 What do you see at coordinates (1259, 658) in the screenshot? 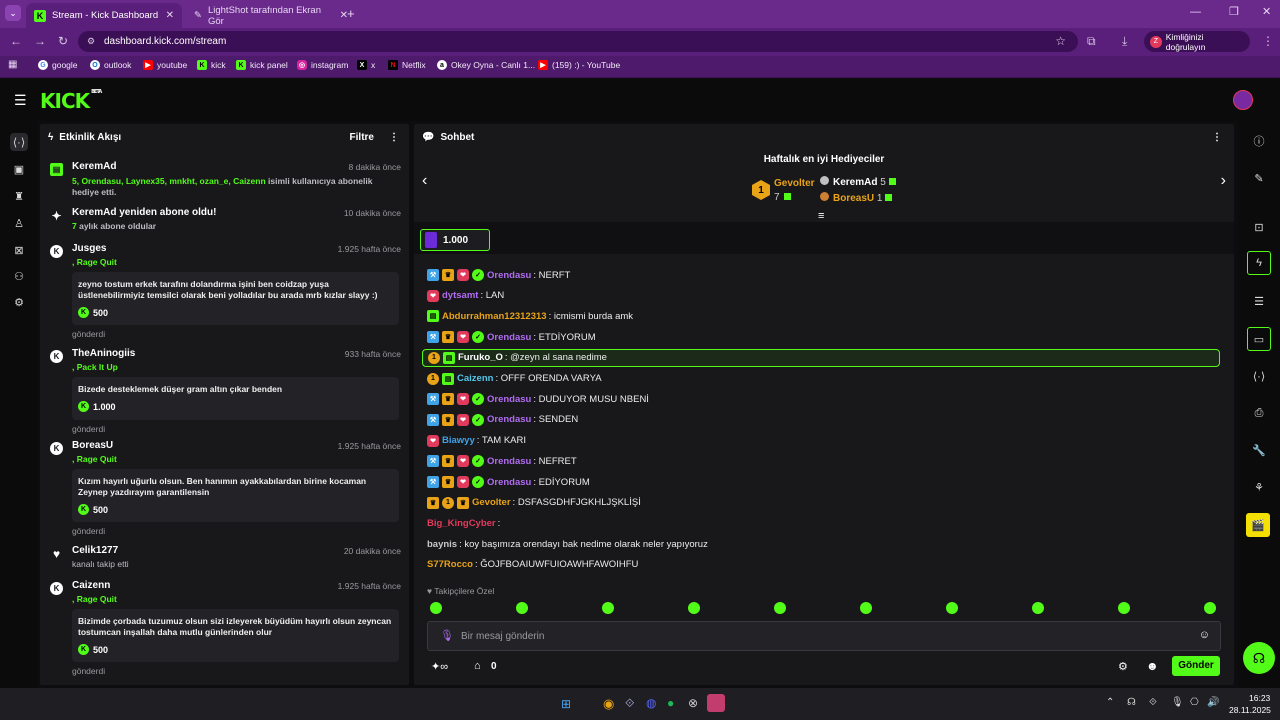
I see `support-chat-button: ☊` at bounding box center [1259, 658].